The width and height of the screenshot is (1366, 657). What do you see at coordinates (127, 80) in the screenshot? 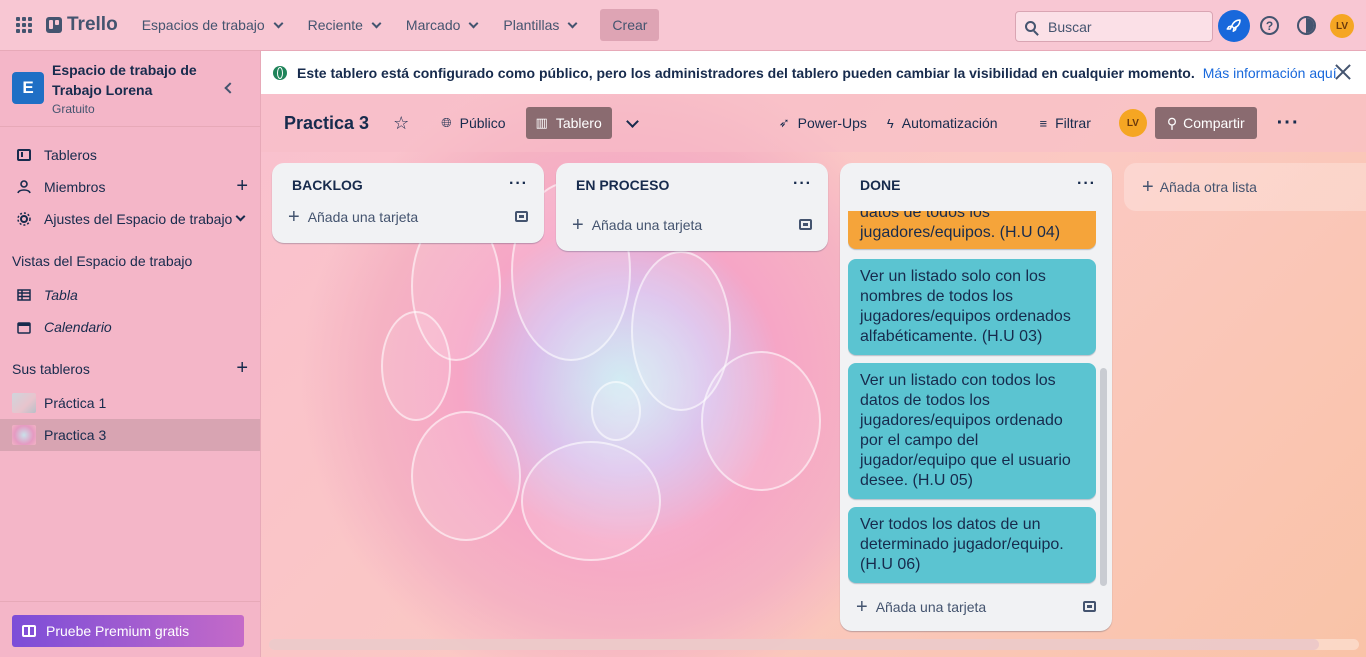
I see `workspace-name: Espacio de trabajo de Trabajo Lorena` at bounding box center [127, 80].